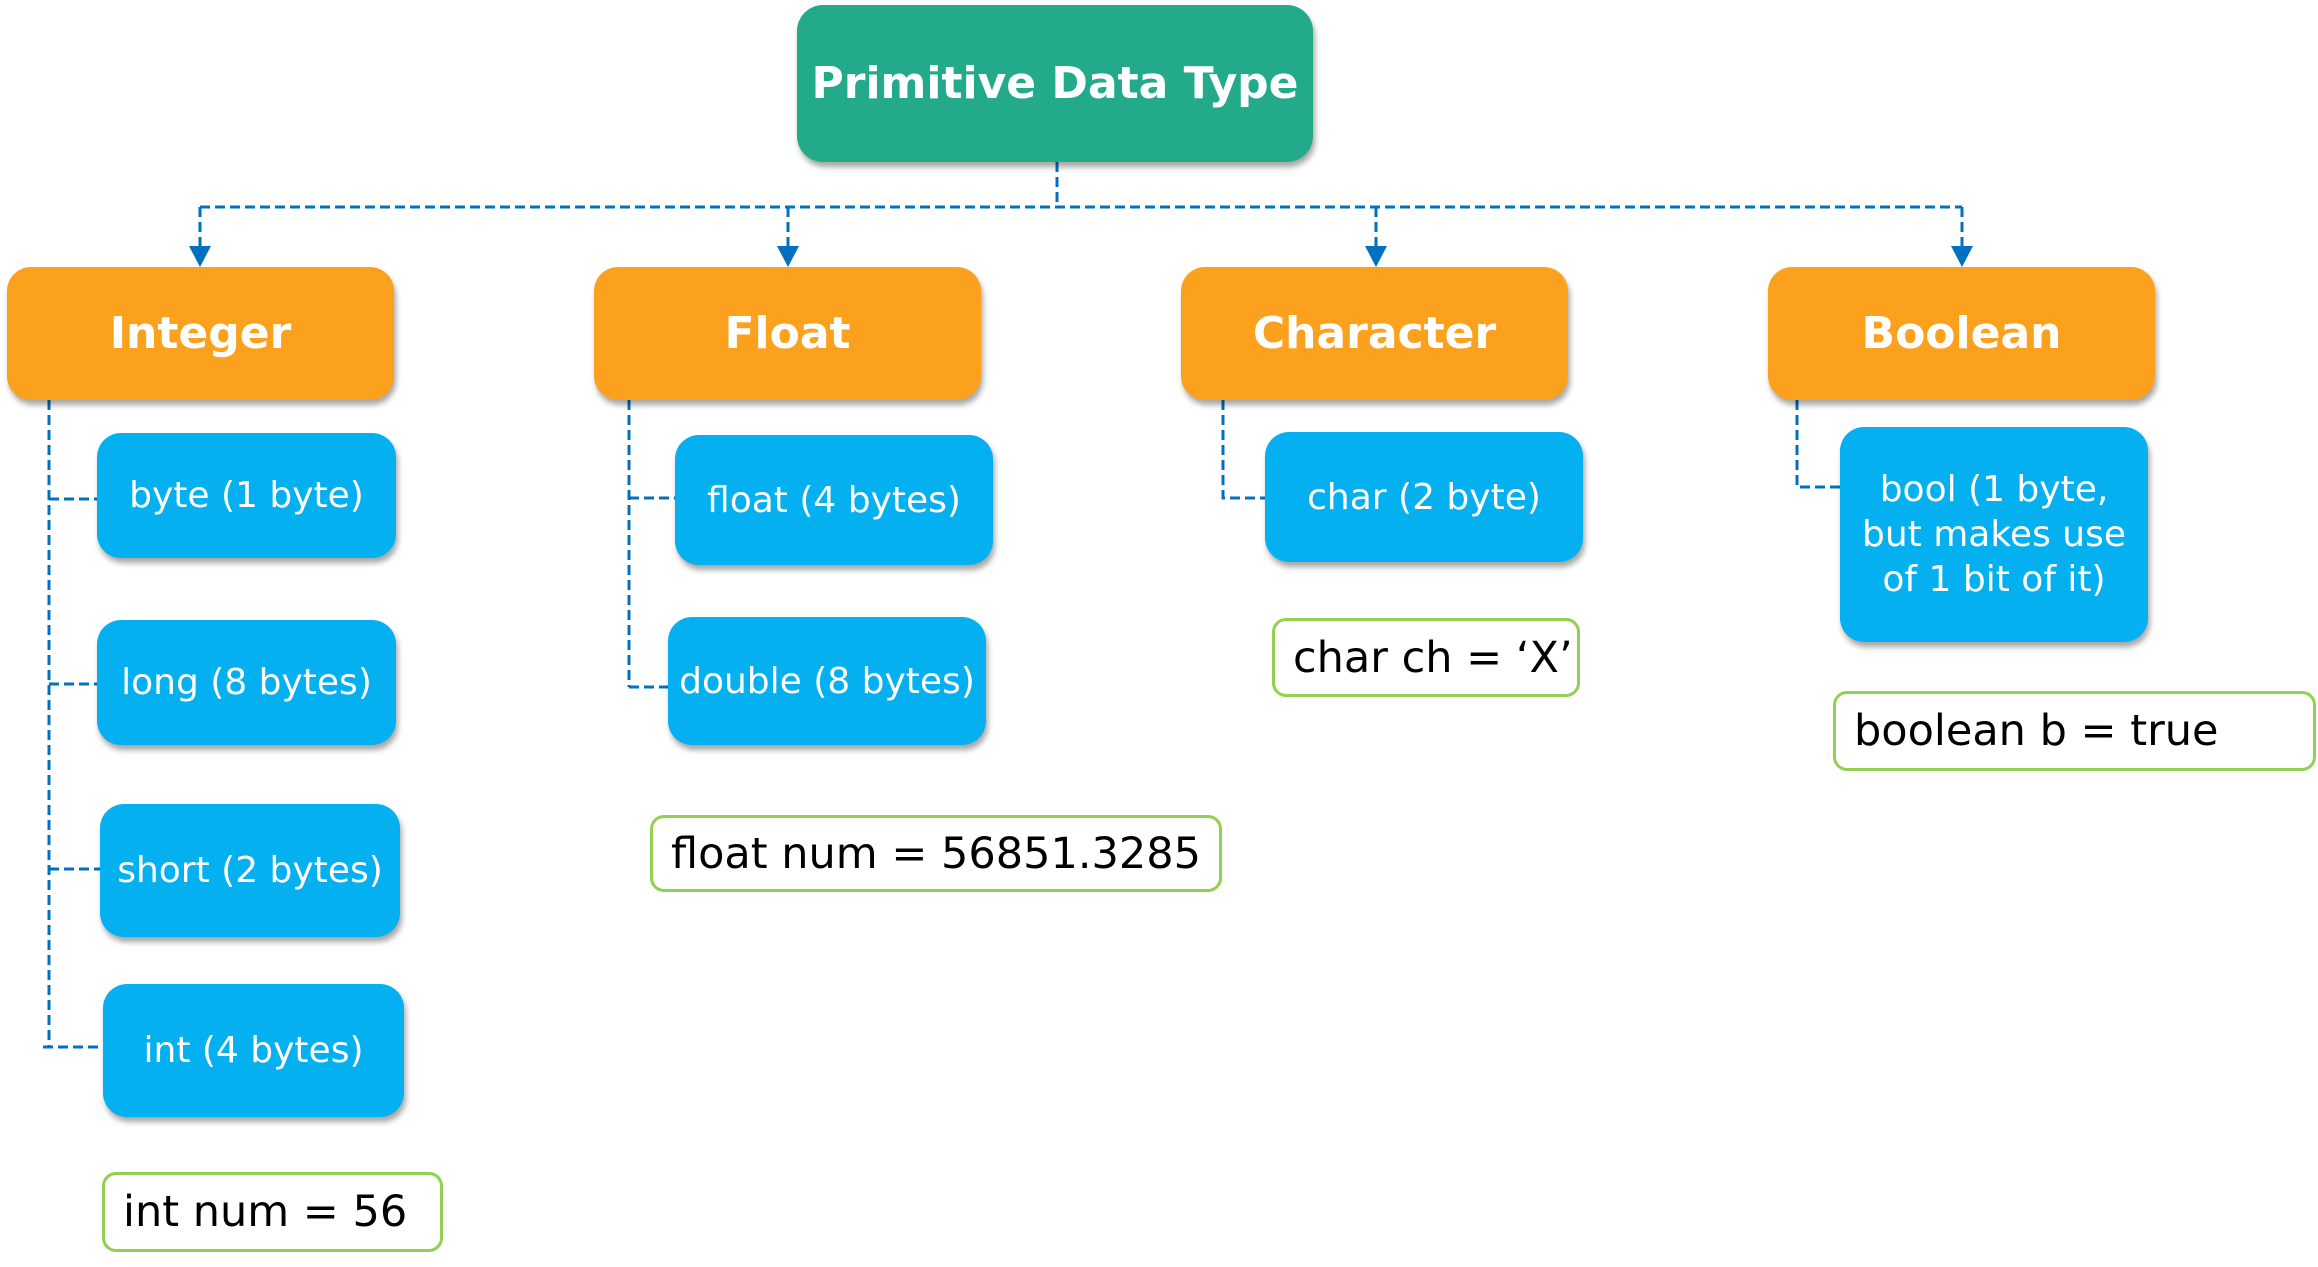 This screenshot has height=1267, width=2318. What do you see at coordinates (1433, 657) in the screenshot?
I see `example-text: char ch = ‘X’` at bounding box center [1433, 657].